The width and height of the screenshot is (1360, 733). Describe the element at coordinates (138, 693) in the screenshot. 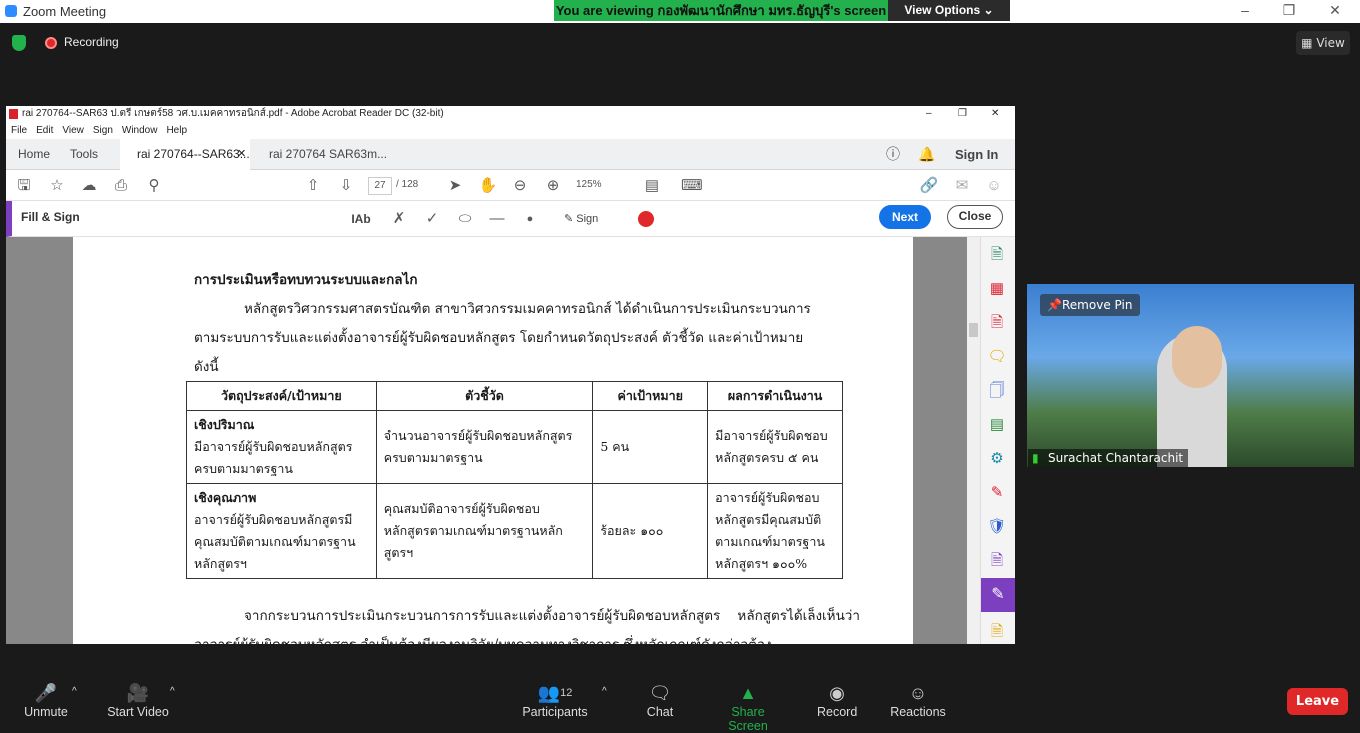

I see `video-off-icon: 🎥` at that location.